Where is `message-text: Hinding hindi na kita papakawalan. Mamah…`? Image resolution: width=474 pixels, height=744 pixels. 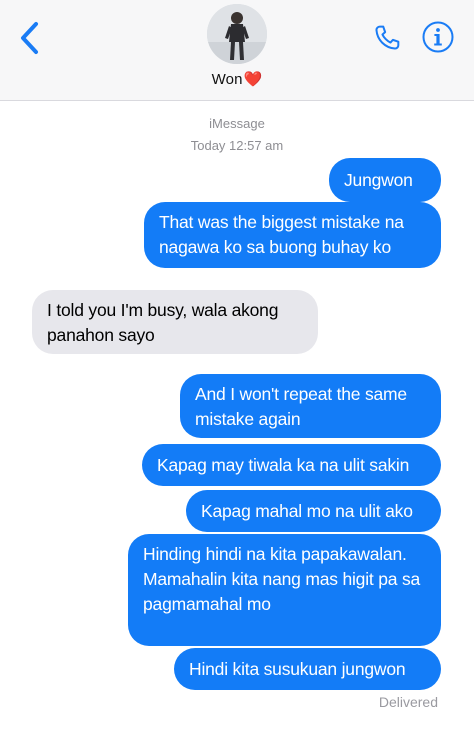 message-text: Hinding hindi na kita papakawalan. Mamah… is located at coordinates (282, 579).